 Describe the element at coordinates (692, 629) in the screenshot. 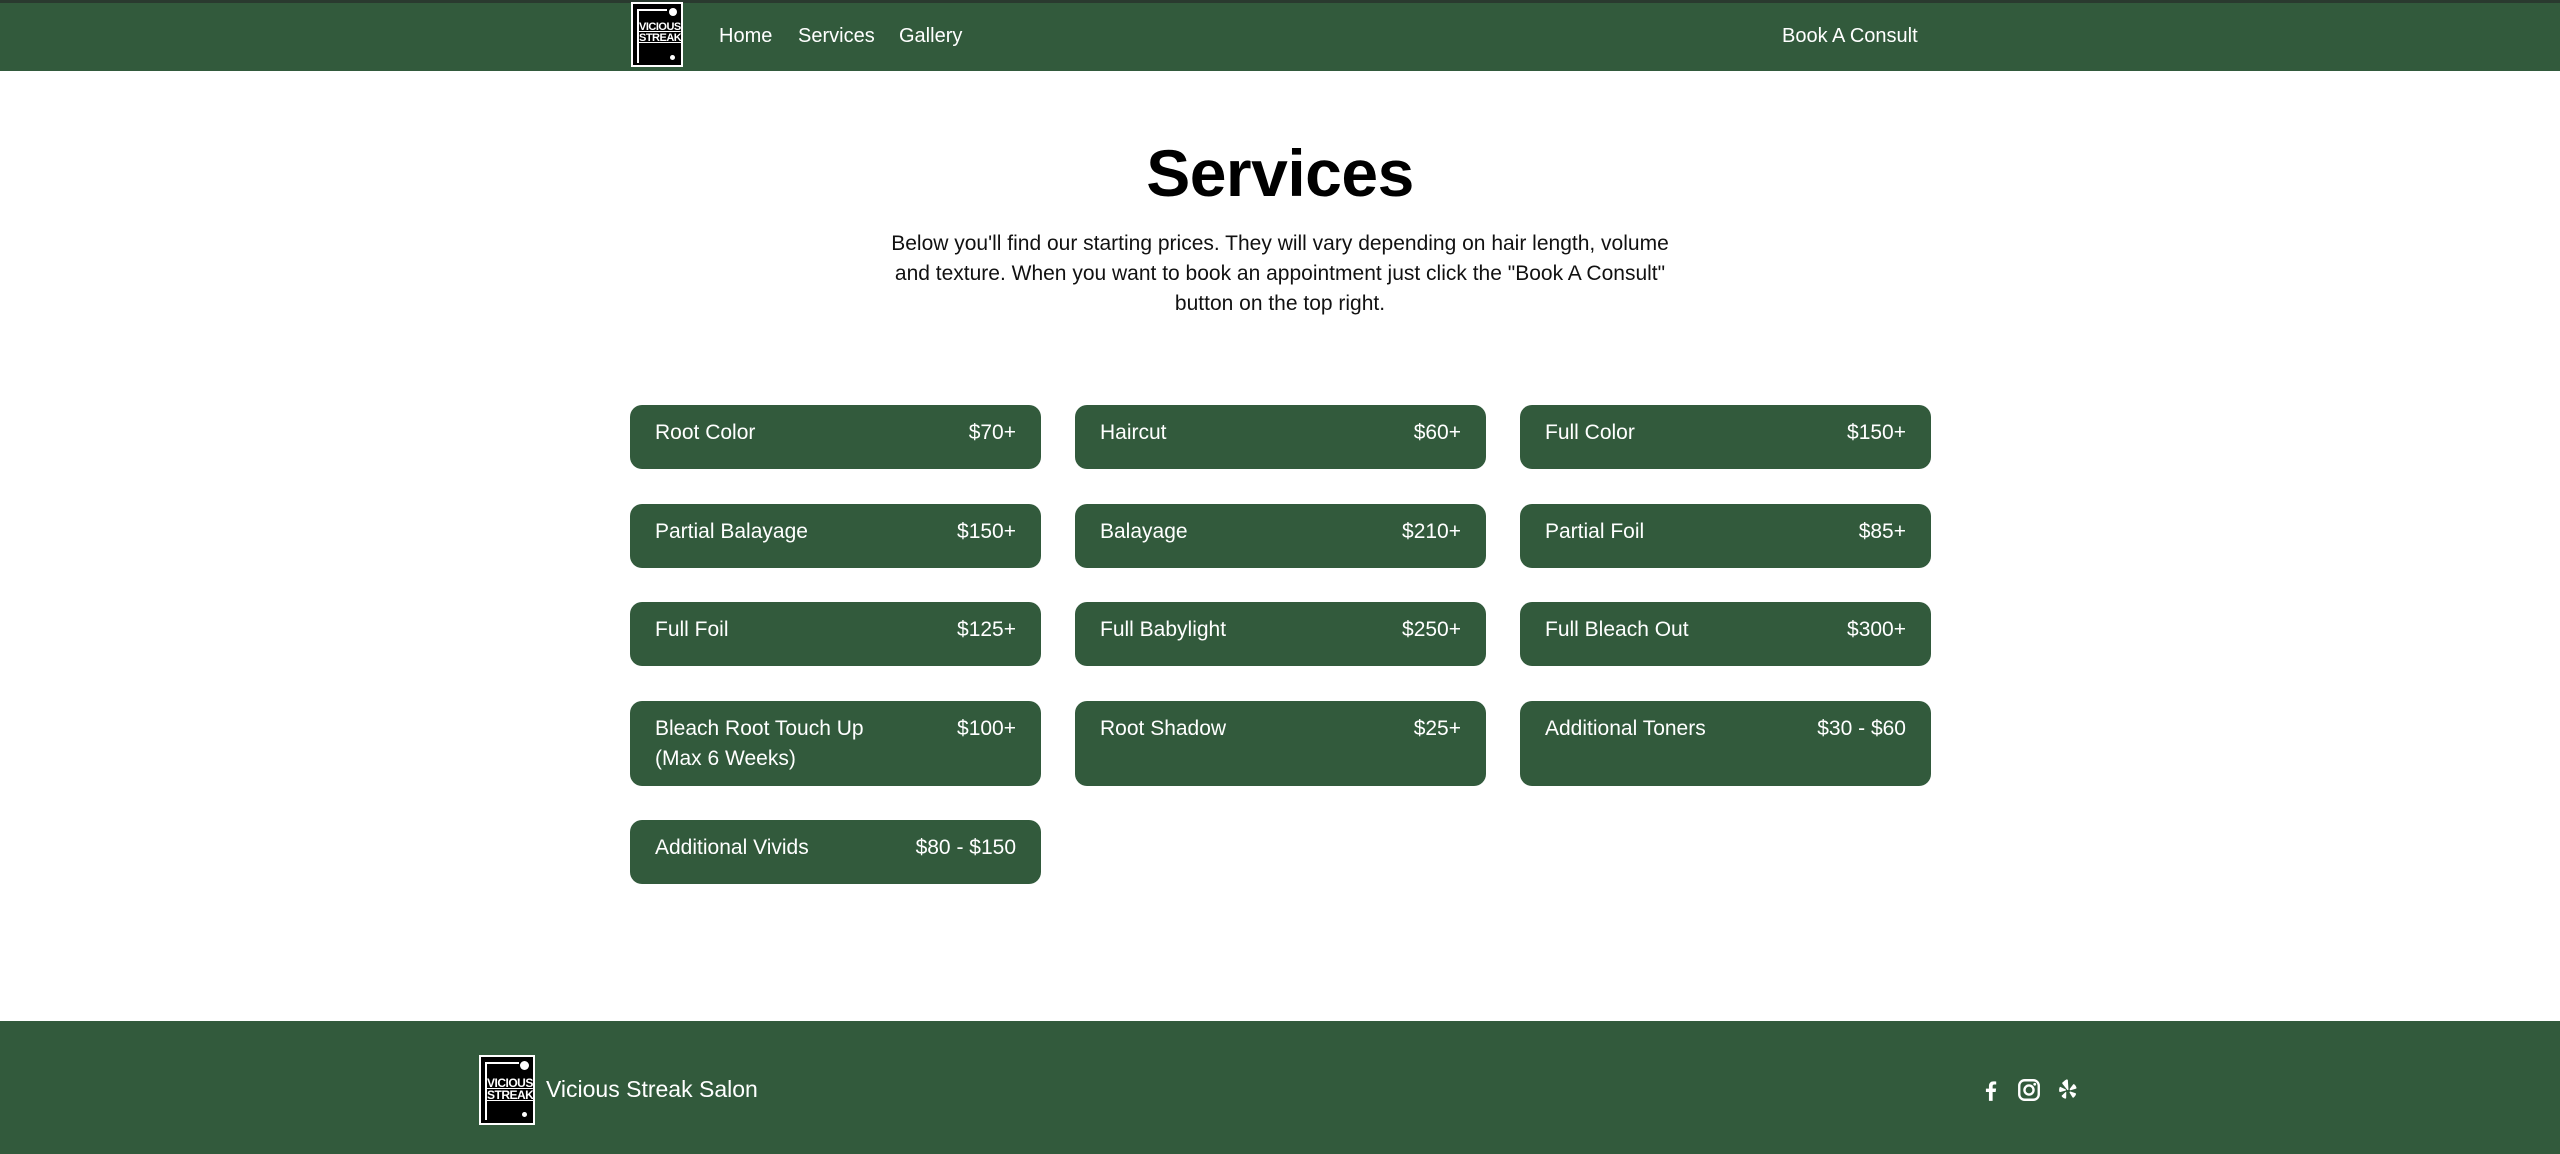

I see `service-name: Full Foil` at that location.